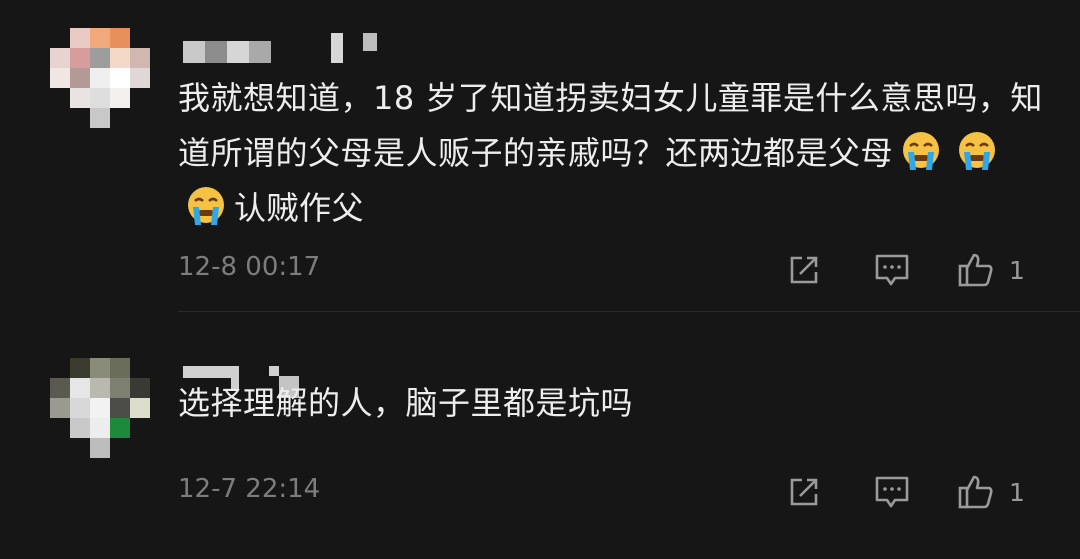  What do you see at coordinates (249, 267) in the screenshot?
I see `comment-timestamp: 12-8 00:17` at bounding box center [249, 267].